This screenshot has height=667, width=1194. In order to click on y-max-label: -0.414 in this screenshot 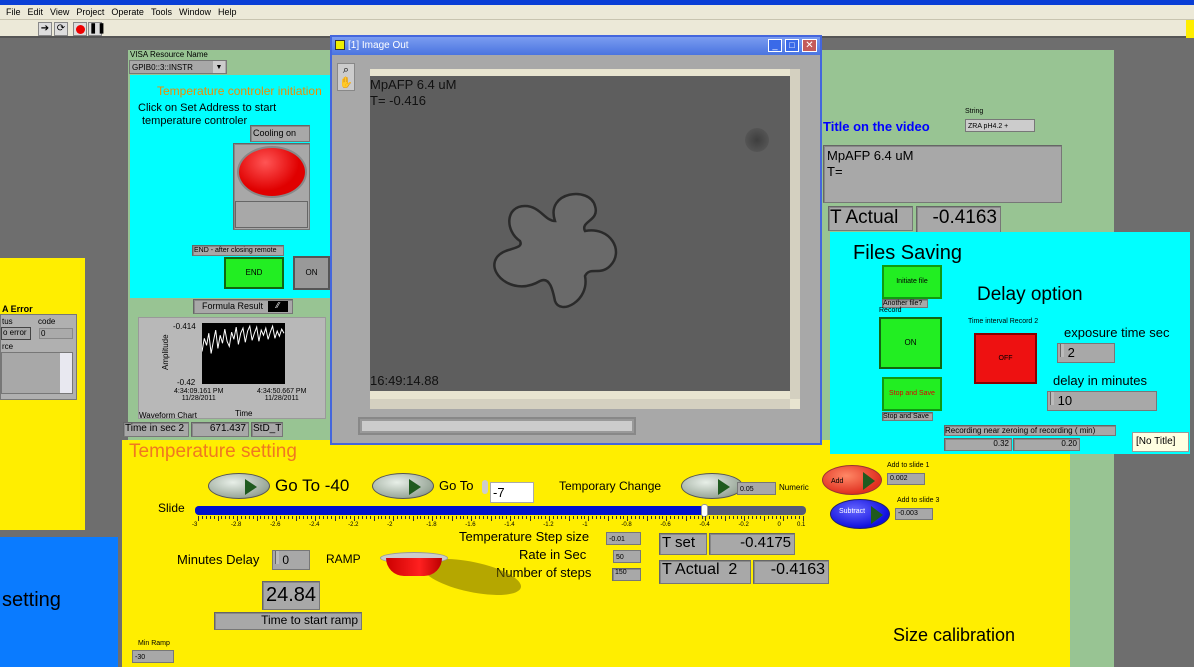, I will do `click(184, 326)`.